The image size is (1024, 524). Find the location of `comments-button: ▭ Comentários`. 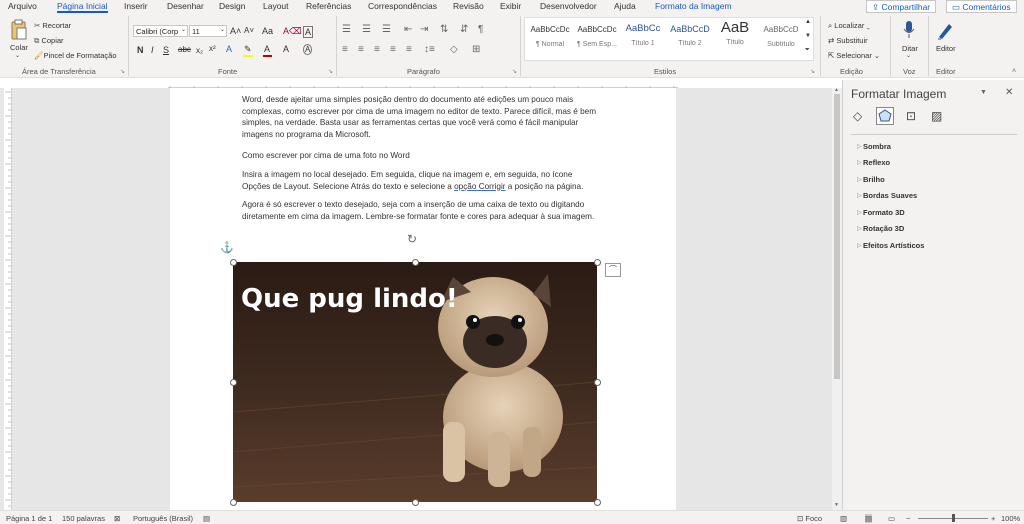

comments-button: ▭ Comentários is located at coordinates (981, 6).